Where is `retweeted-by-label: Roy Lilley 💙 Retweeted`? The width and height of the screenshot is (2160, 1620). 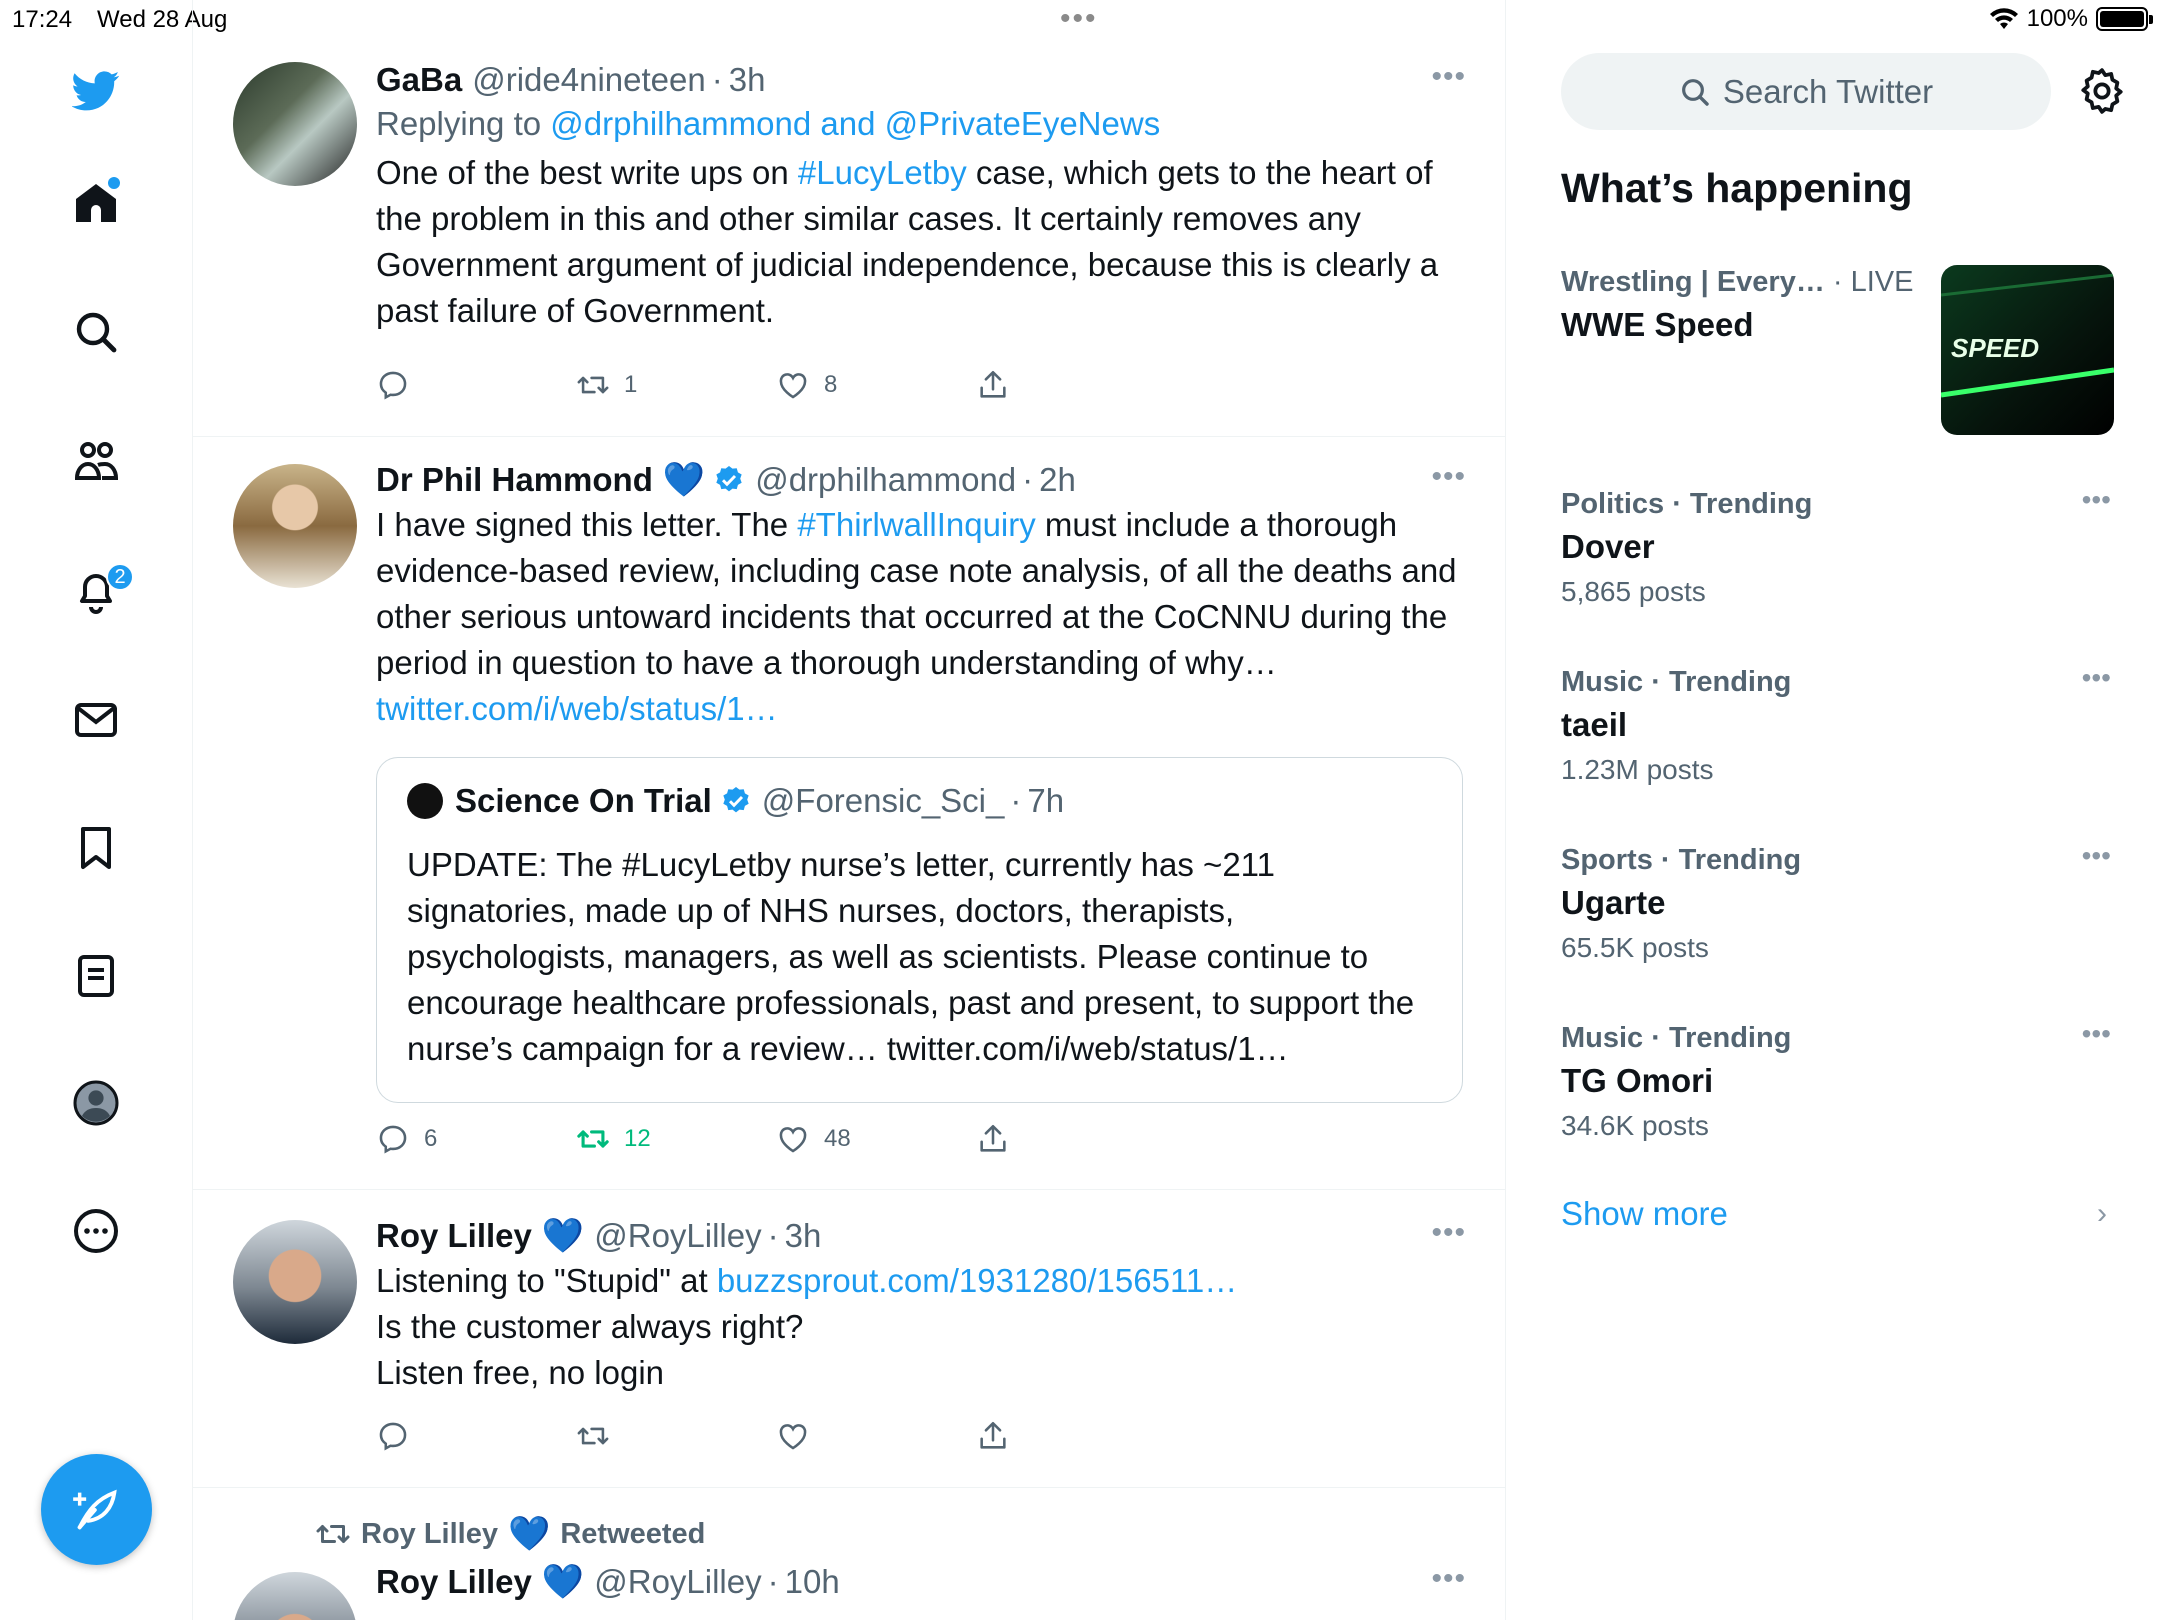 retweeted-by-label: Roy Lilley 💙 Retweeted is located at coordinates (510, 1534).